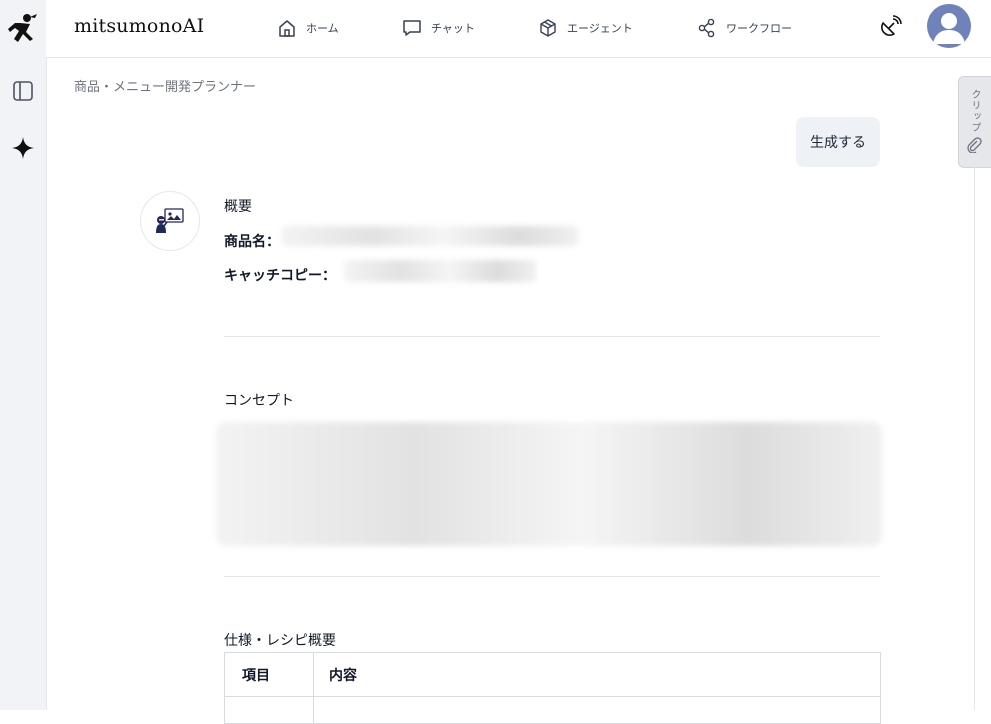  I want to click on share-icon, so click(707, 28).